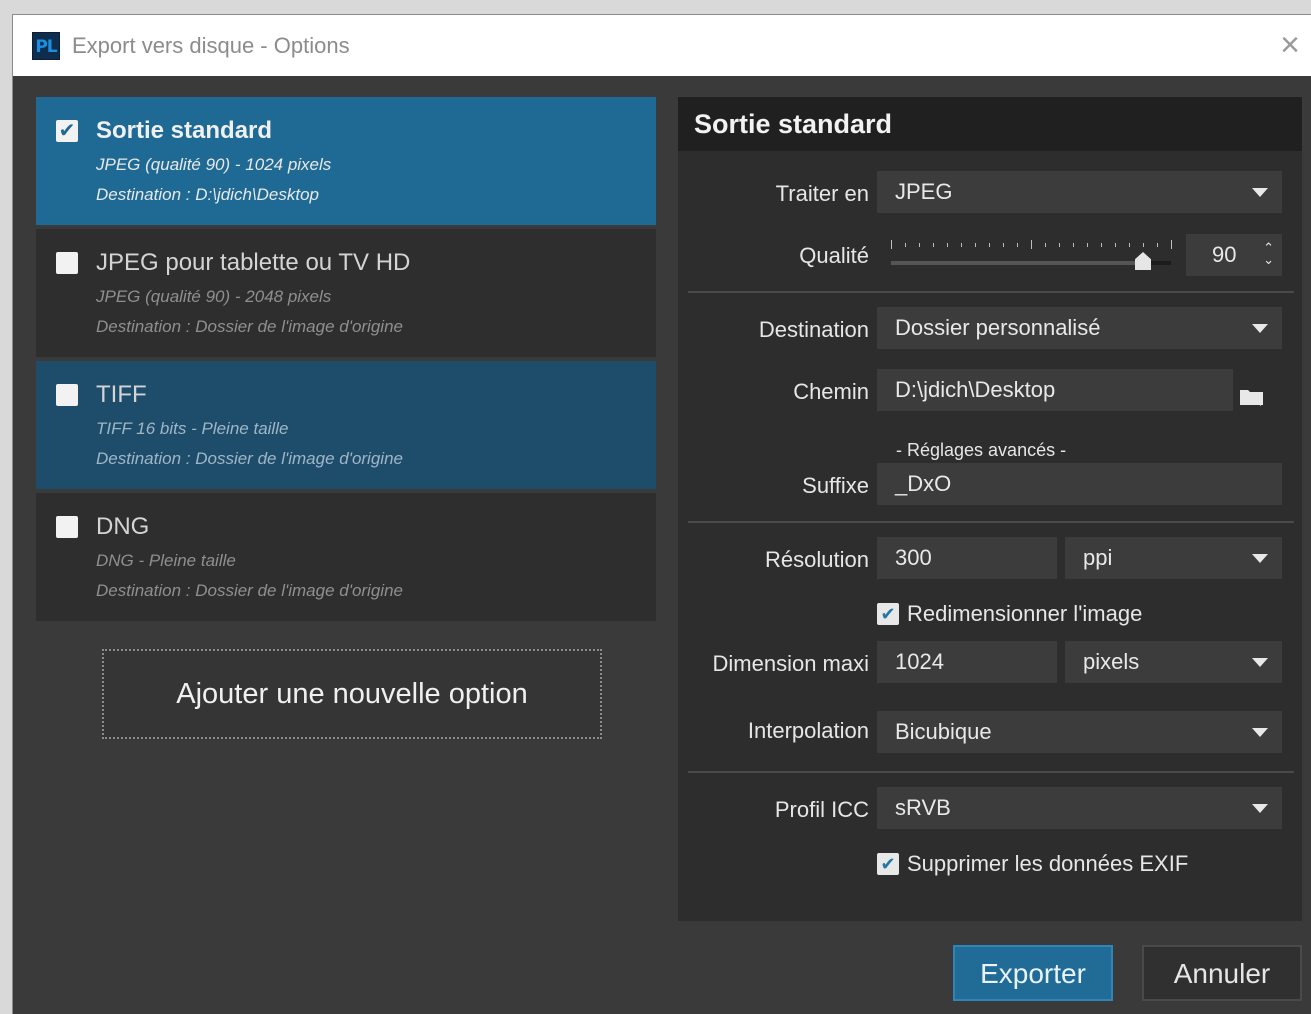 This screenshot has width=1311, height=1014. Describe the element at coordinates (352, 694) in the screenshot. I see `add-option-button: Ajouter une nouvelle option` at that location.